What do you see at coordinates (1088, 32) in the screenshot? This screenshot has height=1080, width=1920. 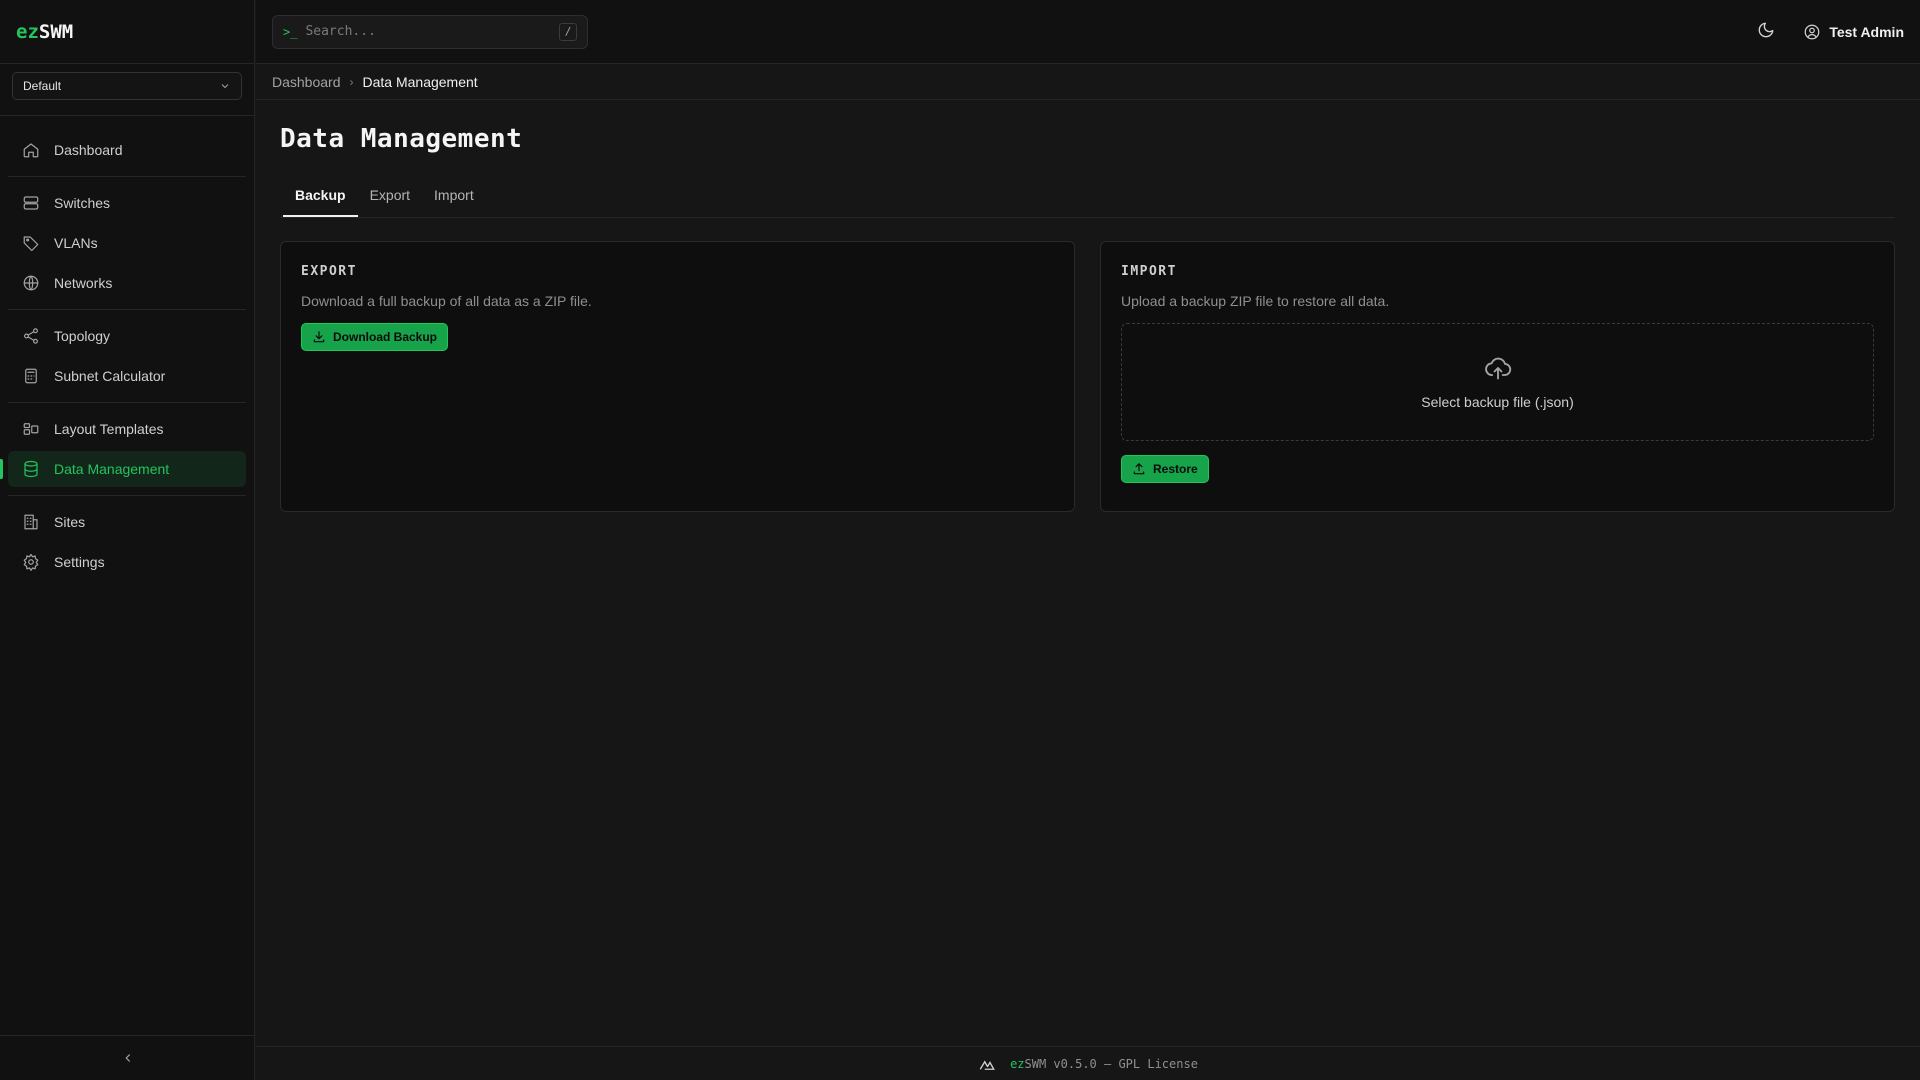 I see `top-header: >_ Search... / Test Admin` at bounding box center [1088, 32].